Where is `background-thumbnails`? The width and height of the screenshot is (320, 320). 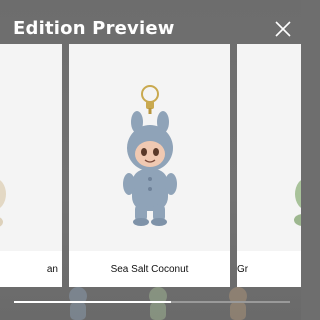 background-thumbnails is located at coordinates (158, 303).